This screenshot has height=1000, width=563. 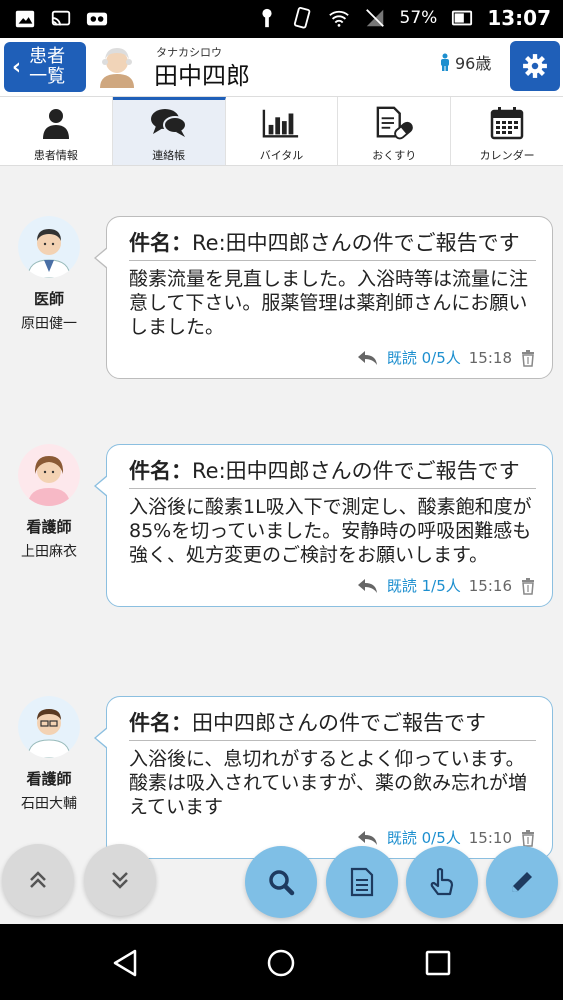 I want to click on message-meta: 既読 0/5人 15:10, so click(x=332, y=837).